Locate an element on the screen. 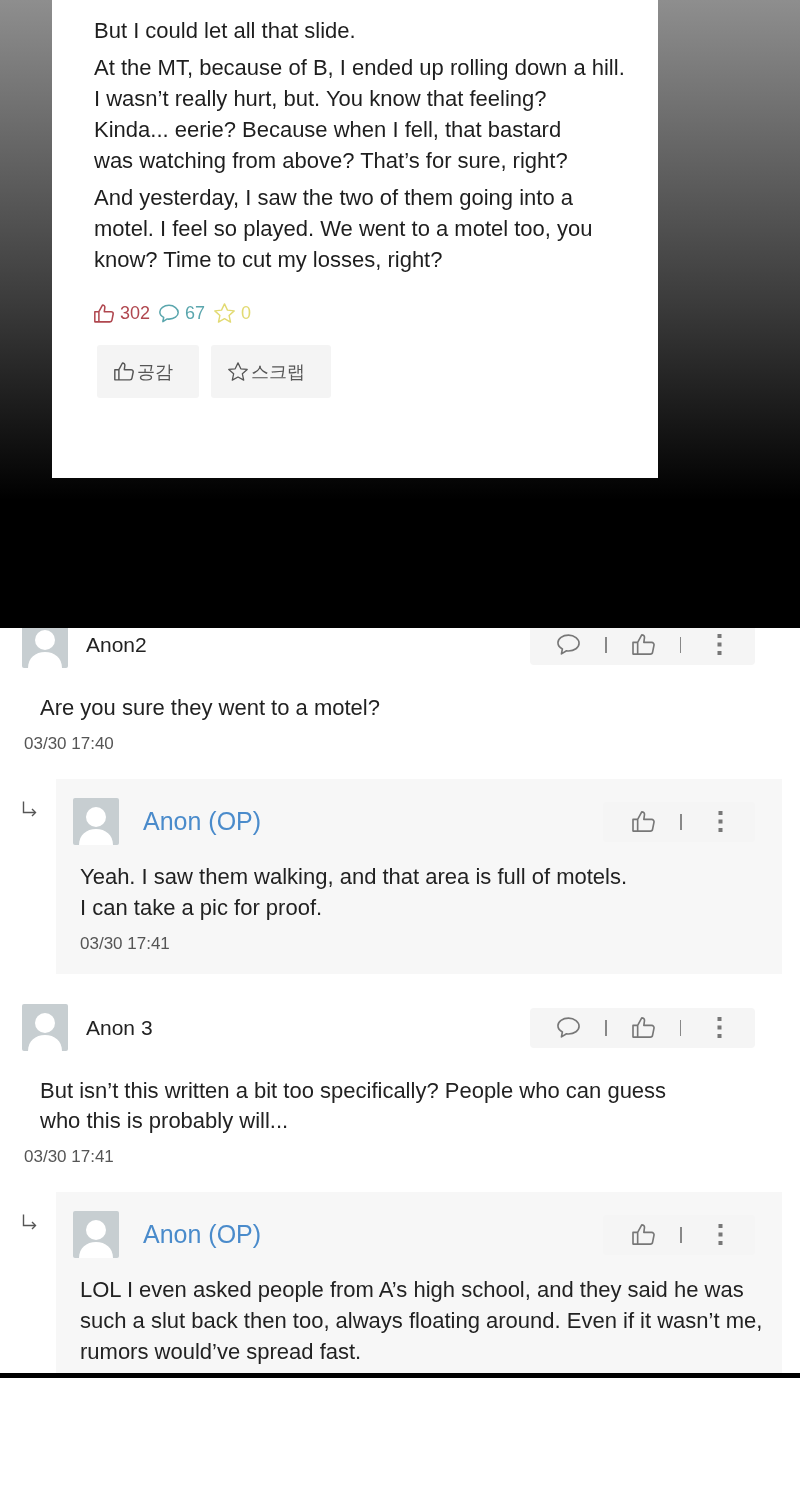 The width and height of the screenshot is (800, 1500). stat-count: 0 is located at coordinates (246, 313).